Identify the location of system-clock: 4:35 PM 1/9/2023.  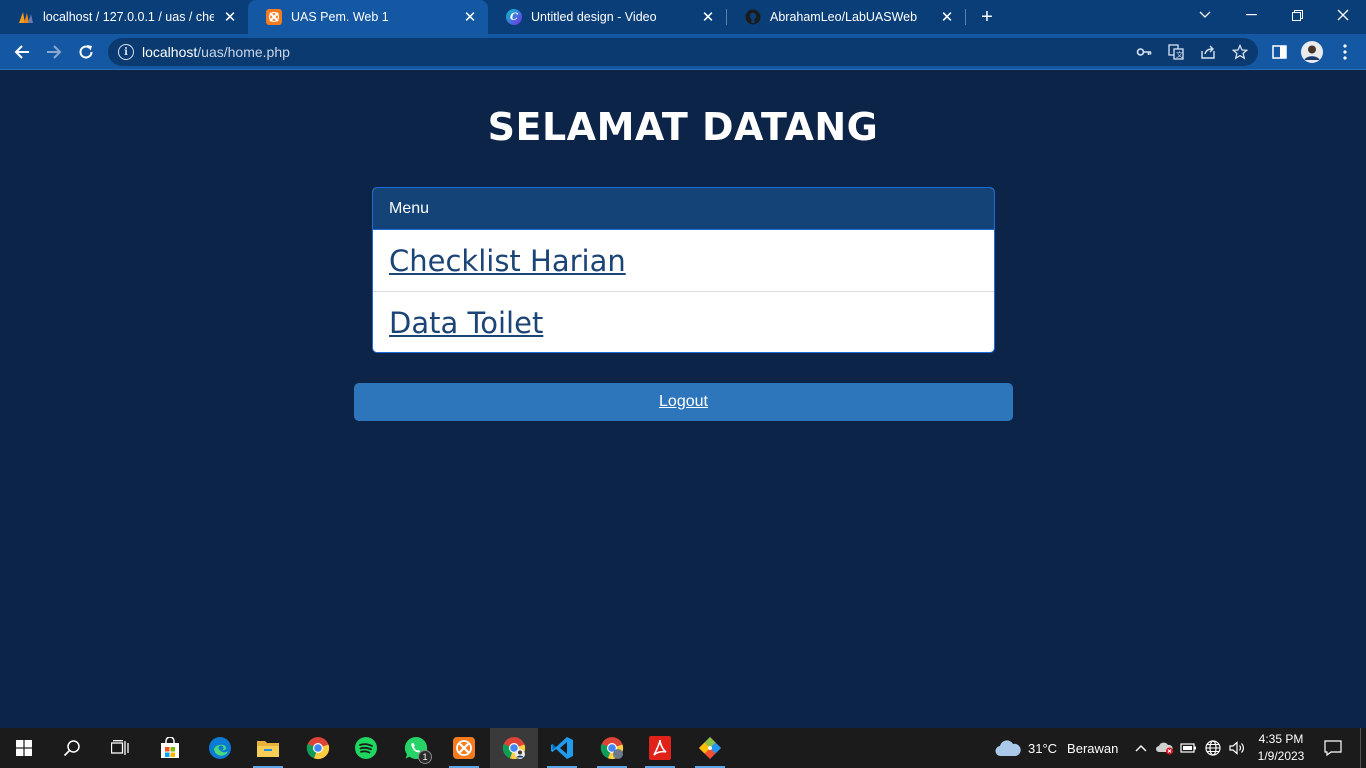
(1281, 748).